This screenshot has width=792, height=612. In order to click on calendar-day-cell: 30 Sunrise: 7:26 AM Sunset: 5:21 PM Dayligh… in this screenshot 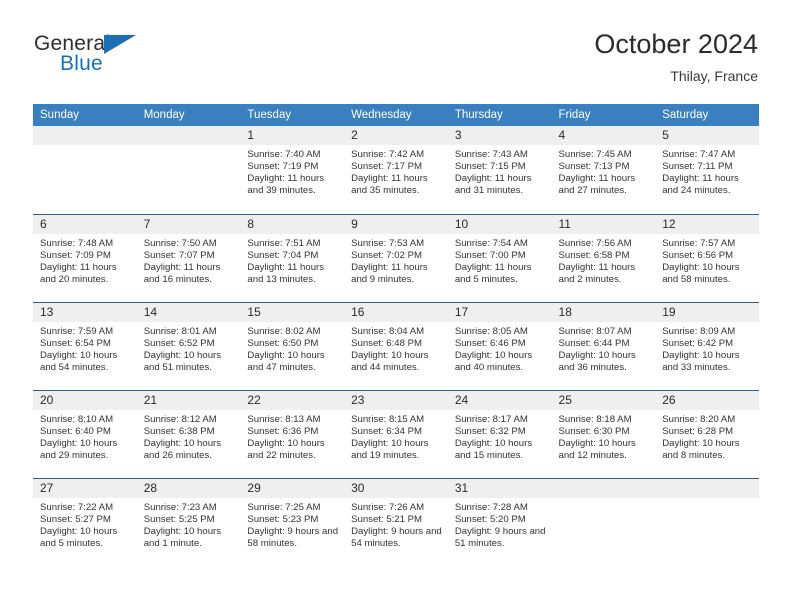, I will do `click(396, 521)`.